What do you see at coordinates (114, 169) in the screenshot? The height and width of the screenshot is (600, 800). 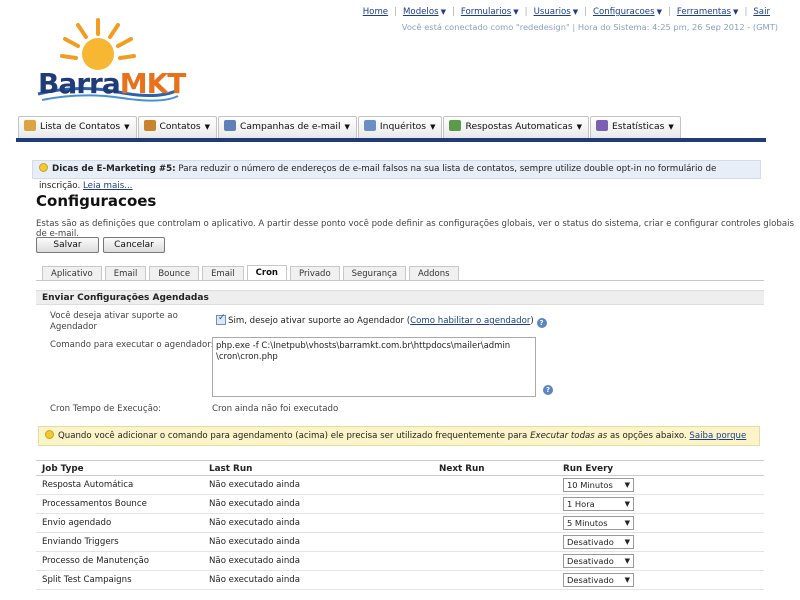 I see `tip-title: Dicas de E-Marketing #5:` at bounding box center [114, 169].